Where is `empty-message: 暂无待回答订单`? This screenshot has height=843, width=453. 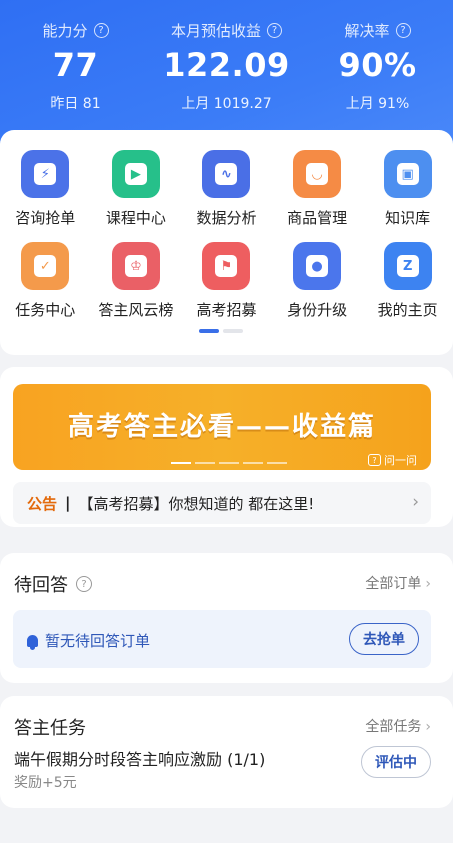 empty-message: 暂无待回答订单 is located at coordinates (98, 641).